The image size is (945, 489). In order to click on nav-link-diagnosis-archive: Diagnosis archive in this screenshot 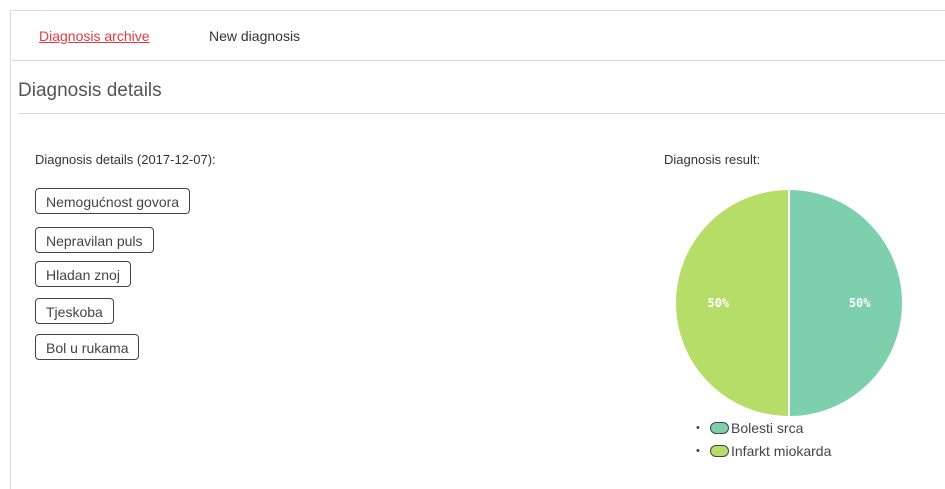, I will do `click(94, 36)`.